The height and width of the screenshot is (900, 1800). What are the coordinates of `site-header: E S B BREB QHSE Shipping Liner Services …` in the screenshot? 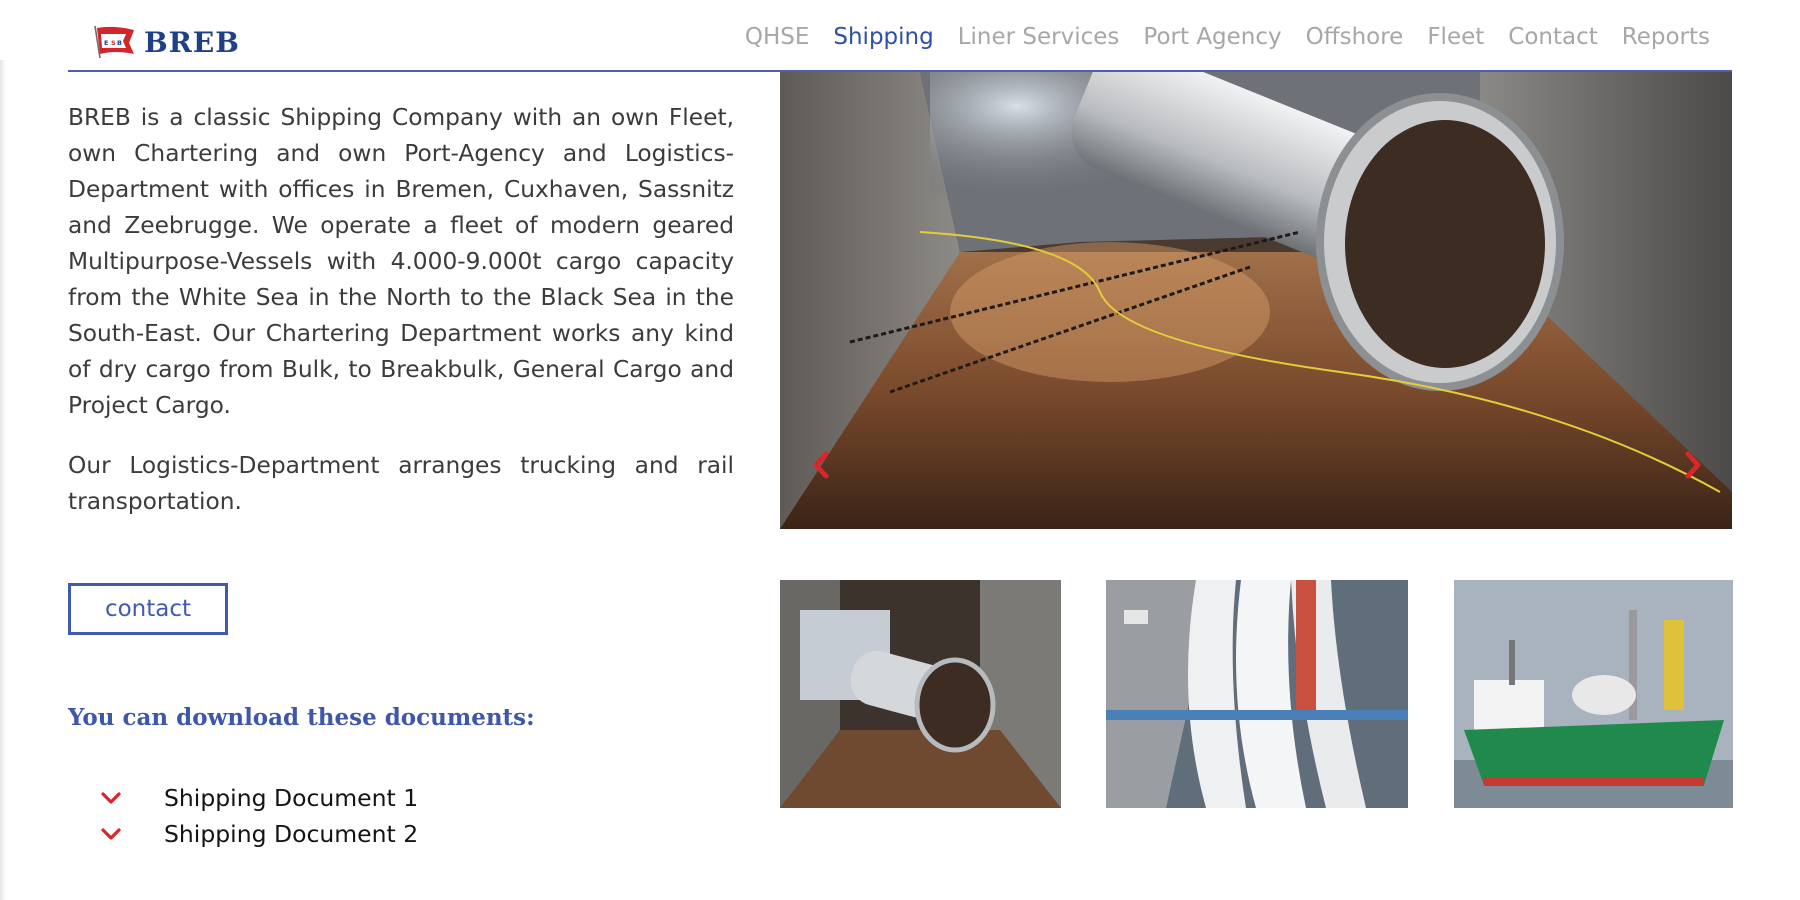 It's located at (900, 36).